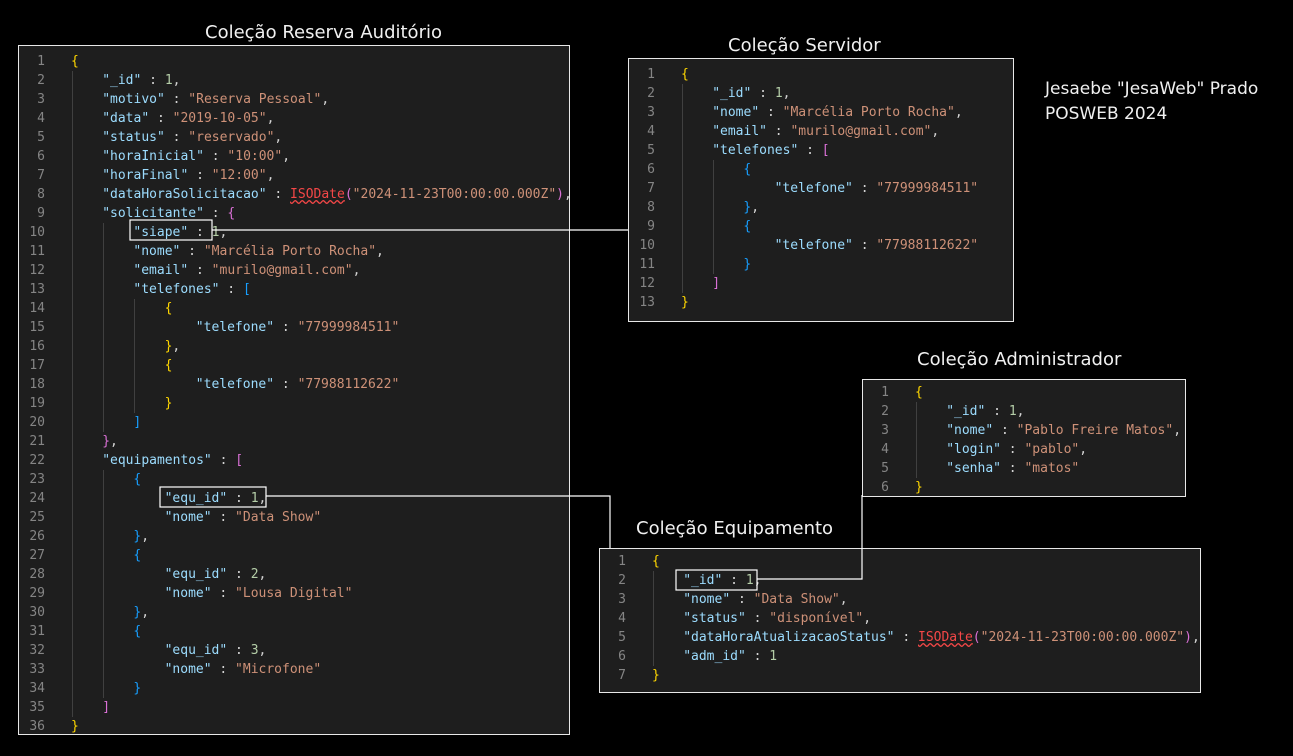  What do you see at coordinates (171, 230) in the screenshot?
I see `highlight-siape` at bounding box center [171, 230].